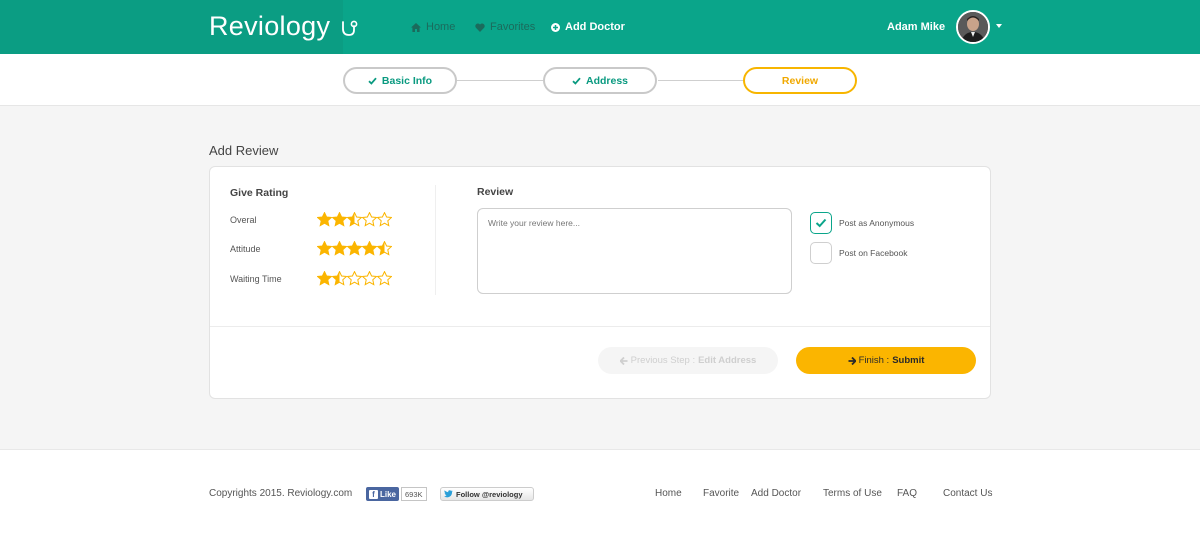 Image resolution: width=1200 pixels, height=533 pixels. I want to click on footer-link-home: Home, so click(668, 493).